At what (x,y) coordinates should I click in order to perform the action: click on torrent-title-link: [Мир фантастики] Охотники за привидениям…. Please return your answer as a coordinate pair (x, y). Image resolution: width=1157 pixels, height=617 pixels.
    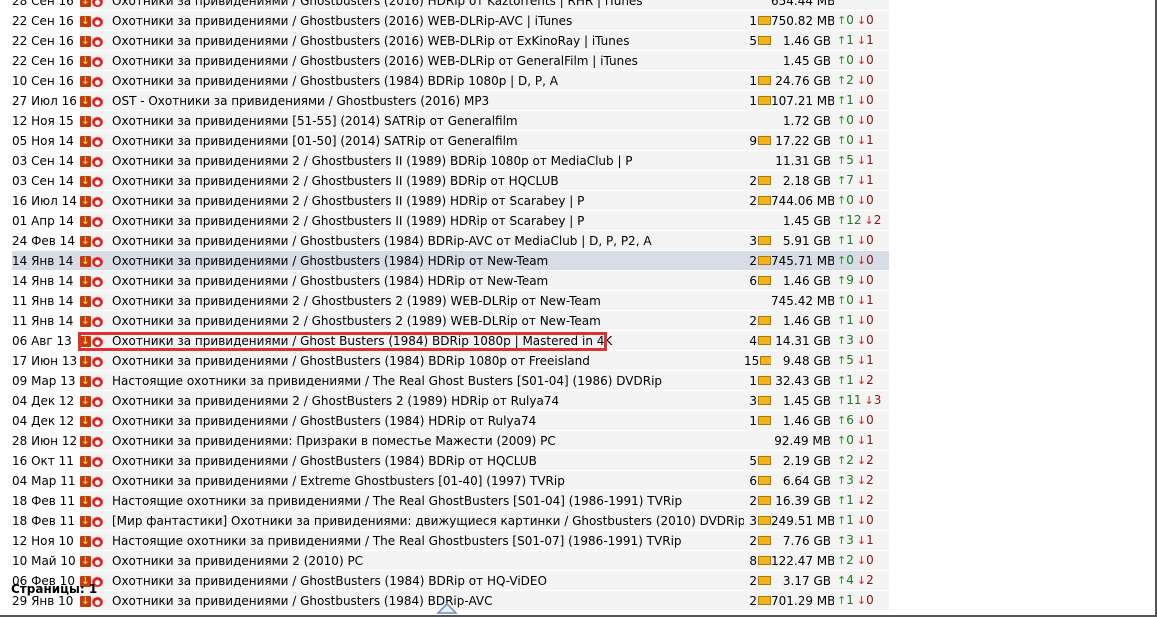
    Looking at the image, I should click on (428, 521).